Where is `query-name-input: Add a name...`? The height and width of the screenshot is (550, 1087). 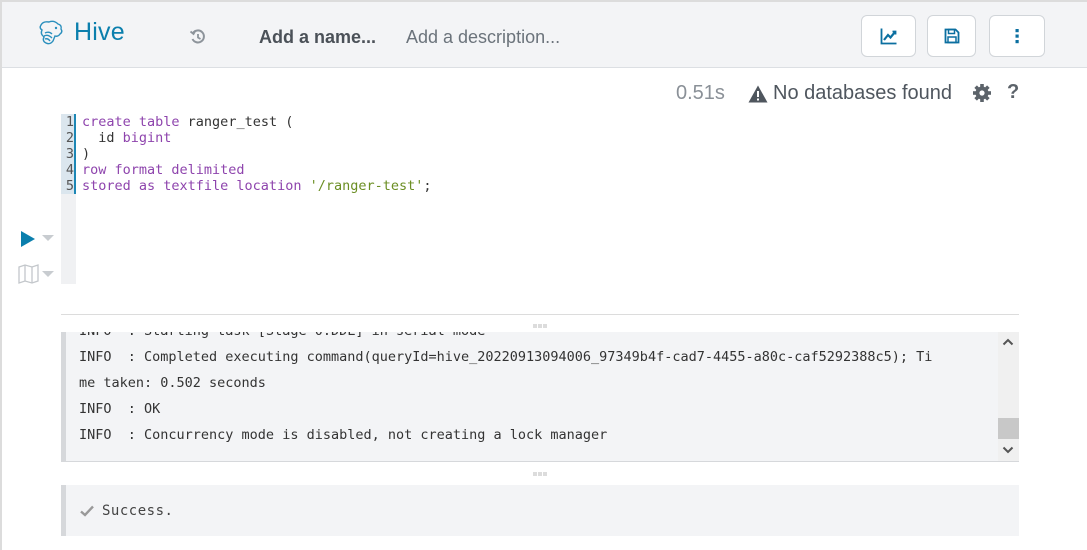 query-name-input: Add a name... is located at coordinates (317, 37).